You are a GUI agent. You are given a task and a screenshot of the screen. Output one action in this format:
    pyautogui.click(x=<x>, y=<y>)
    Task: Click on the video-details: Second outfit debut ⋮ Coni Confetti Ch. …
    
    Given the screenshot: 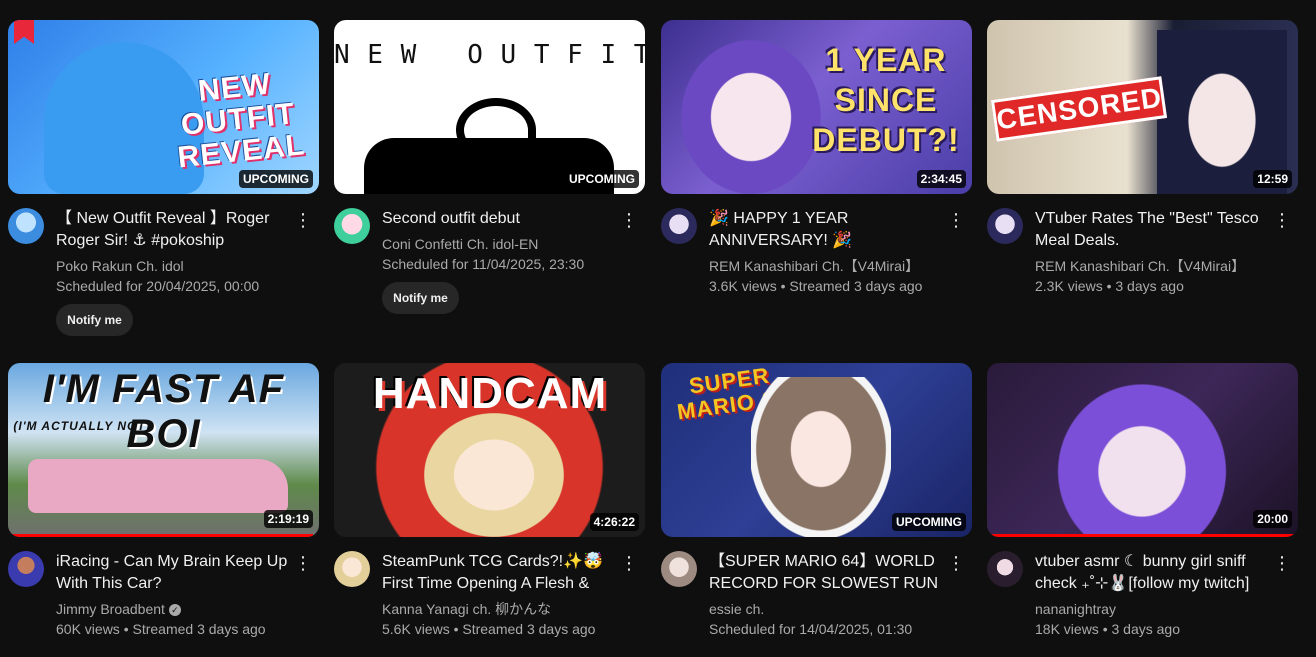 What is the action you would take?
    pyautogui.click(x=489, y=254)
    